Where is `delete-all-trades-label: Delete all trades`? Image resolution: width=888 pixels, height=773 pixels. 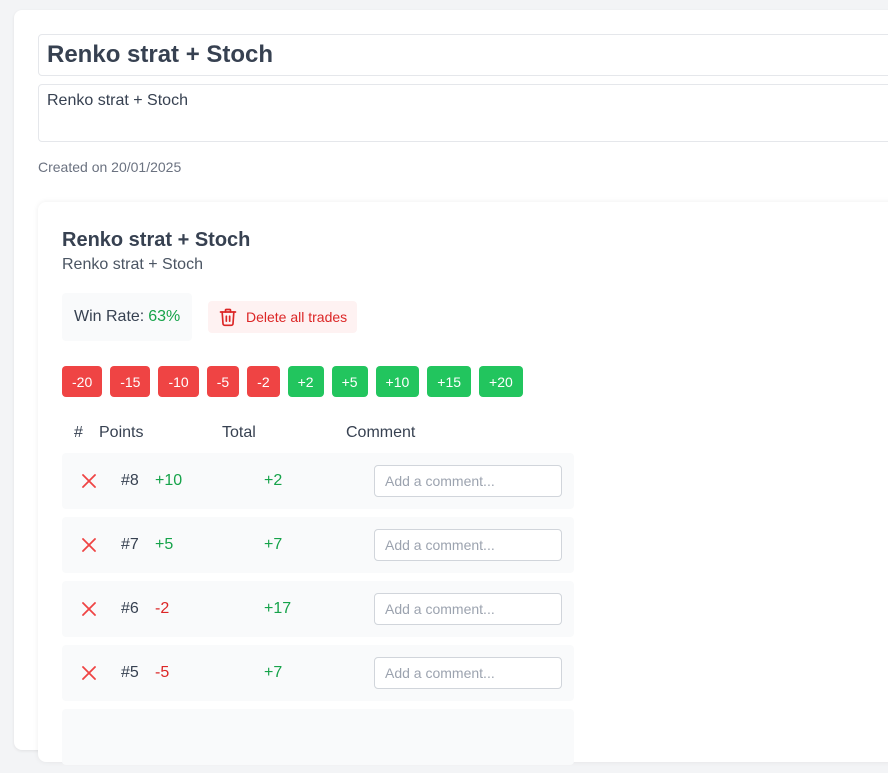 delete-all-trades-label: Delete all trades is located at coordinates (297, 317).